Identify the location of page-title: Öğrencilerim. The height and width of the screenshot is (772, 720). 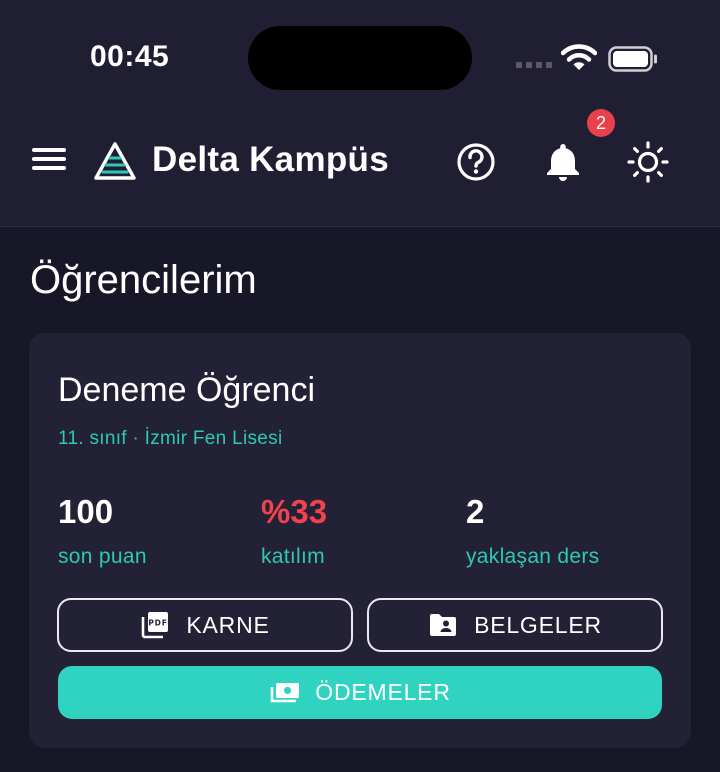
(143, 280).